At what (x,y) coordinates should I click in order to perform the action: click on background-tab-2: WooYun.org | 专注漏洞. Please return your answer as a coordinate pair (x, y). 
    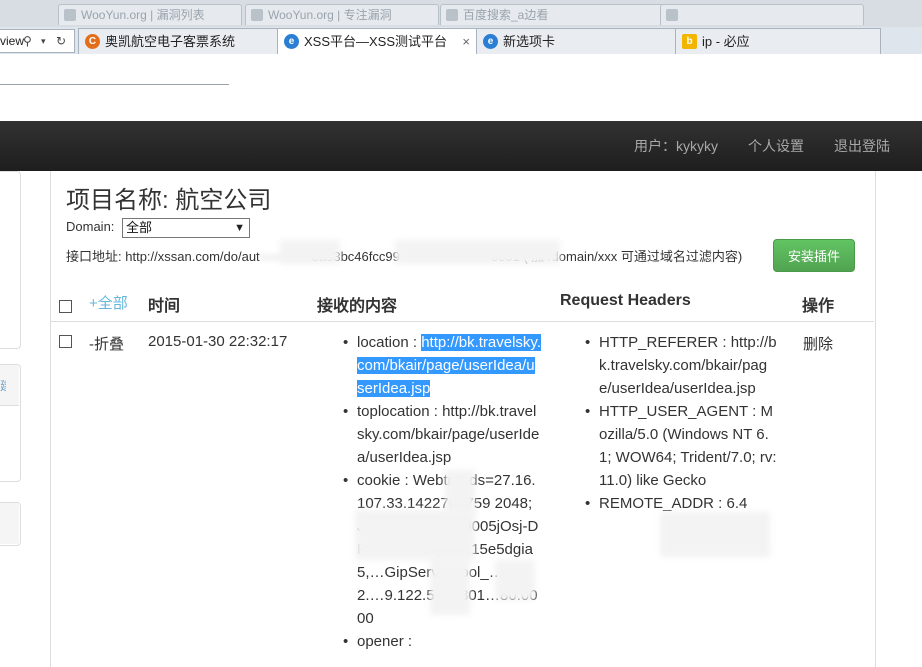
    Looking at the image, I should click on (342, 14).